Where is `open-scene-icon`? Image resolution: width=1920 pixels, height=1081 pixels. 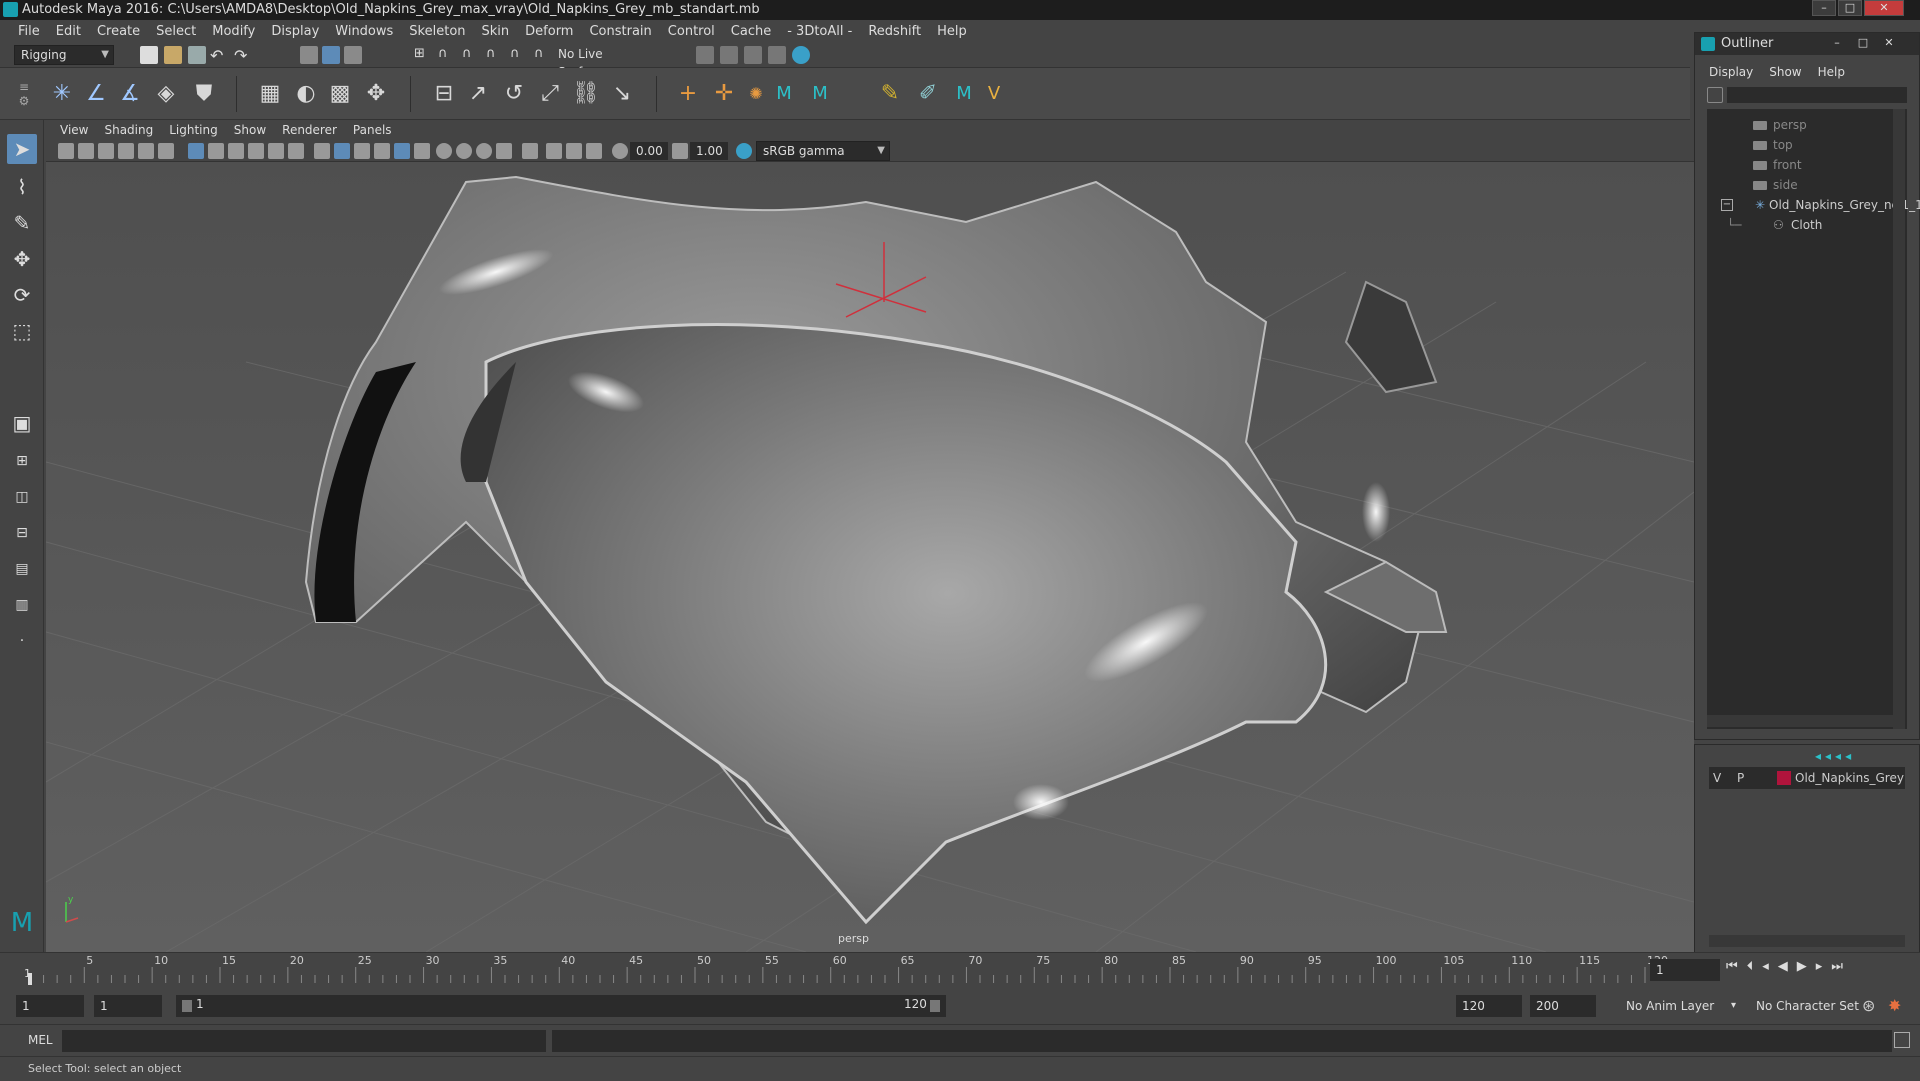 open-scene-icon is located at coordinates (173, 55).